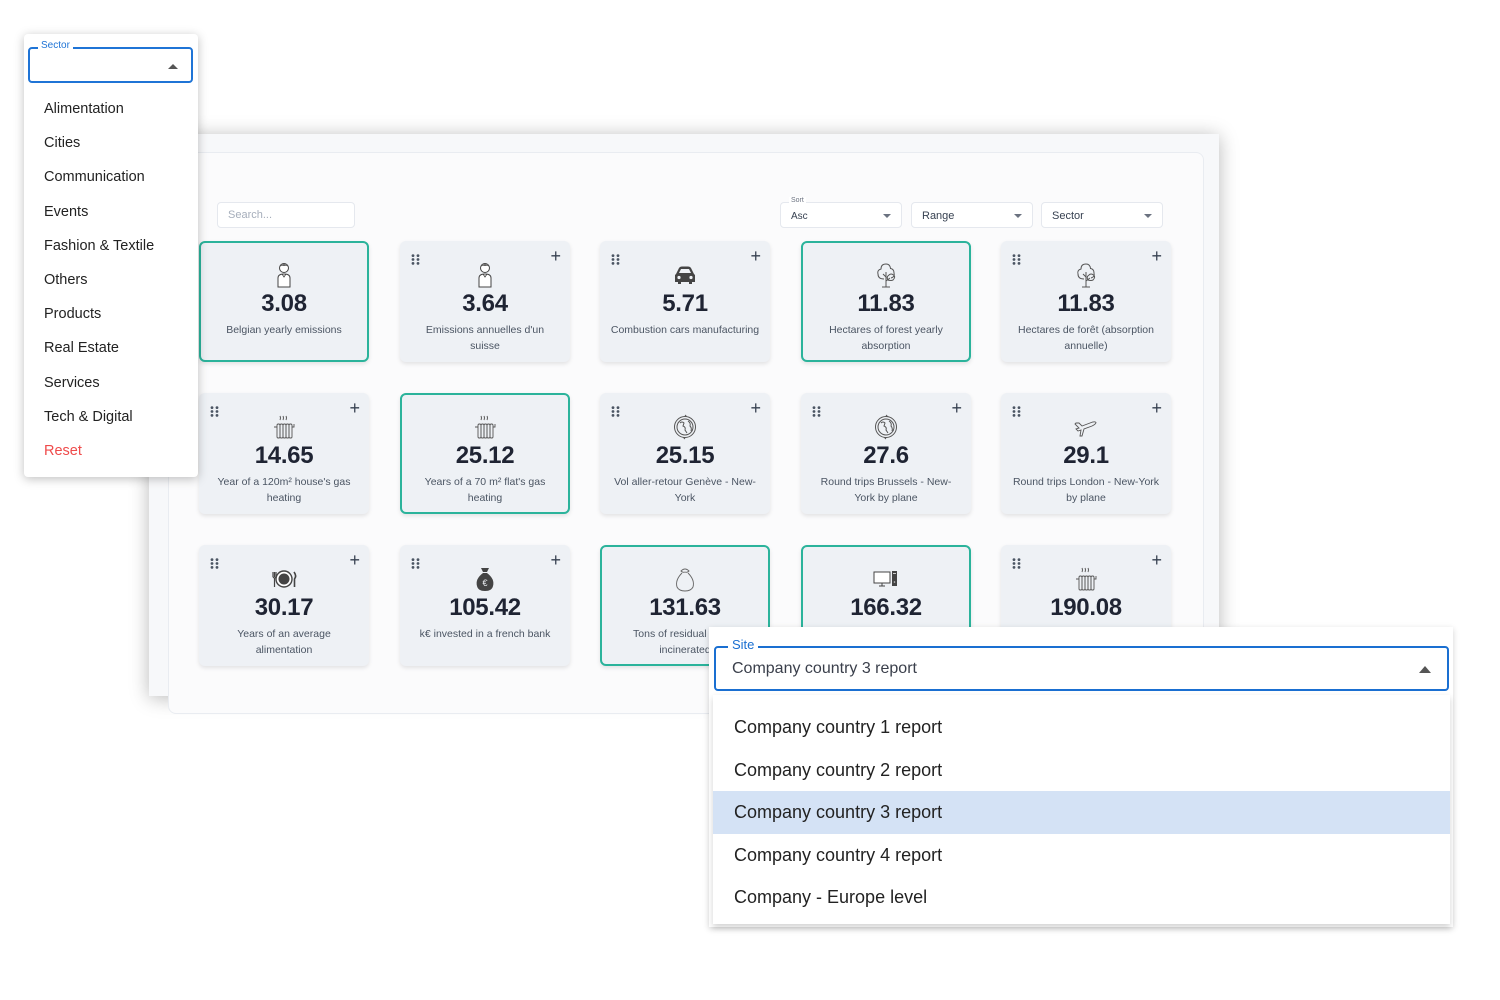 The width and height of the screenshot is (1500, 1000). What do you see at coordinates (111, 109) in the screenshot?
I see `sector-option: Alimentation` at bounding box center [111, 109].